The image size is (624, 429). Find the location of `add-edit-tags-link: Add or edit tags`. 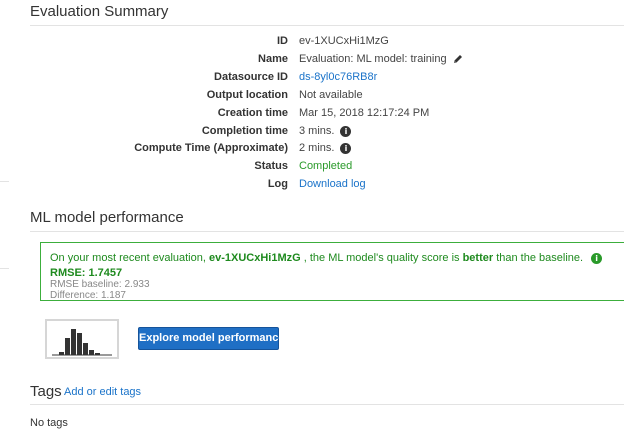

add-edit-tags-link: Add or edit tags is located at coordinates (102, 392).